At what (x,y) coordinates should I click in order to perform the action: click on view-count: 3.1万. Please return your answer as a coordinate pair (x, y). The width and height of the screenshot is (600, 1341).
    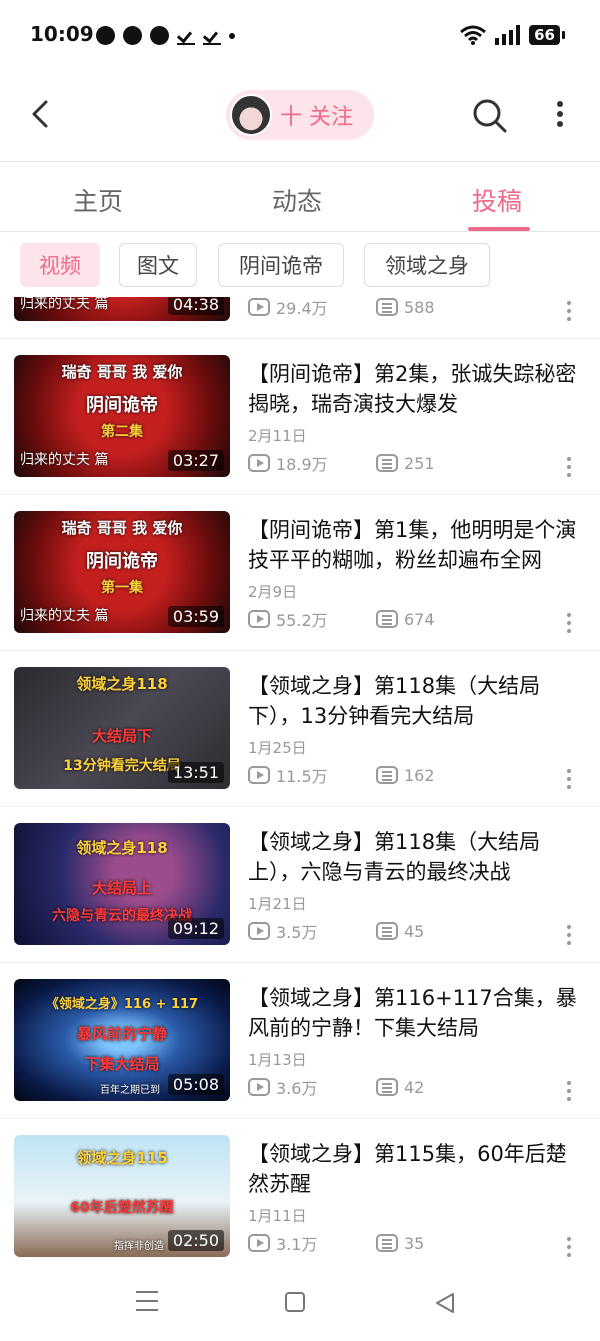
    Looking at the image, I should click on (297, 1244).